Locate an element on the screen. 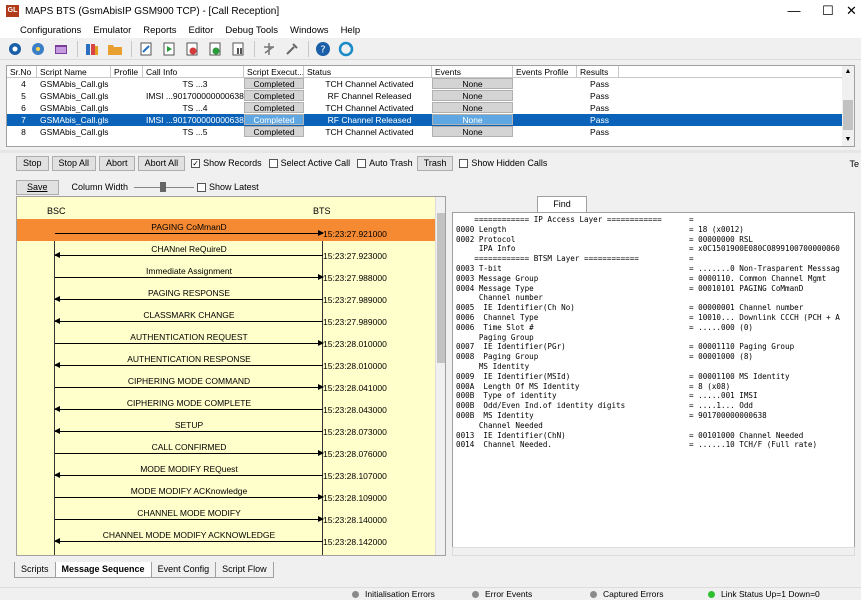 This screenshot has height=600, width=861. column-width-slider is located at coordinates (164, 187).